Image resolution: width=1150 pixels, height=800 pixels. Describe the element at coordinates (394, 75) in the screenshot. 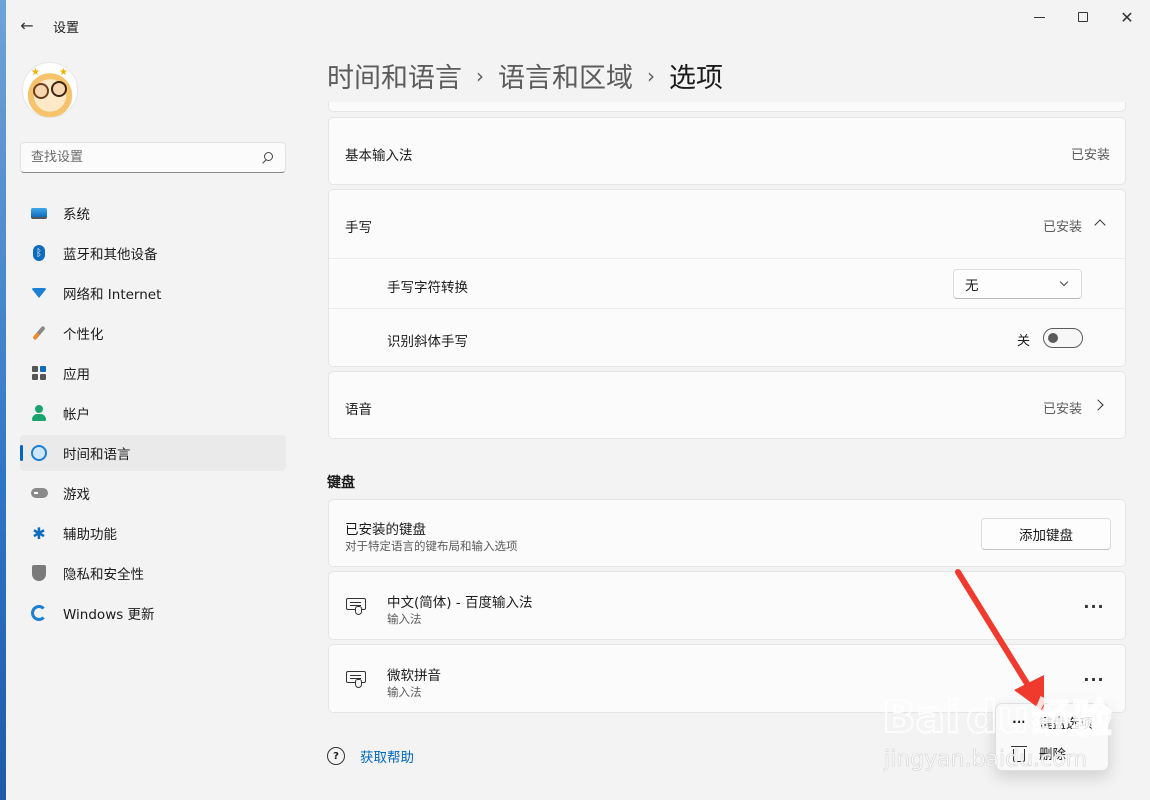

I see `breadcrumb-time-language: 时间和语言` at that location.